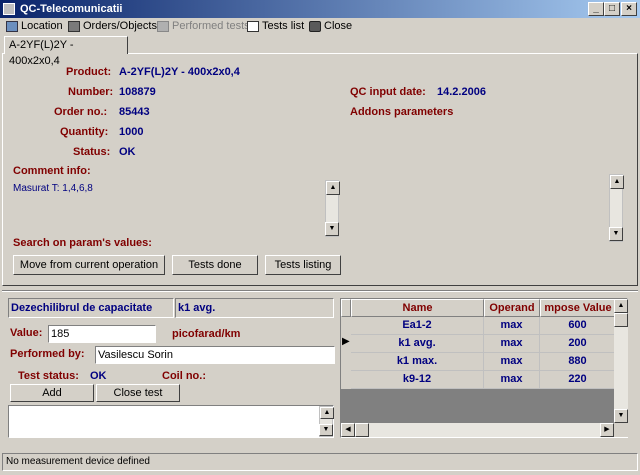 The height and width of the screenshot is (475, 640). Describe the element at coordinates (348, 430) in the screenshot. I see `scroll-left-icon: ◀` at that location.